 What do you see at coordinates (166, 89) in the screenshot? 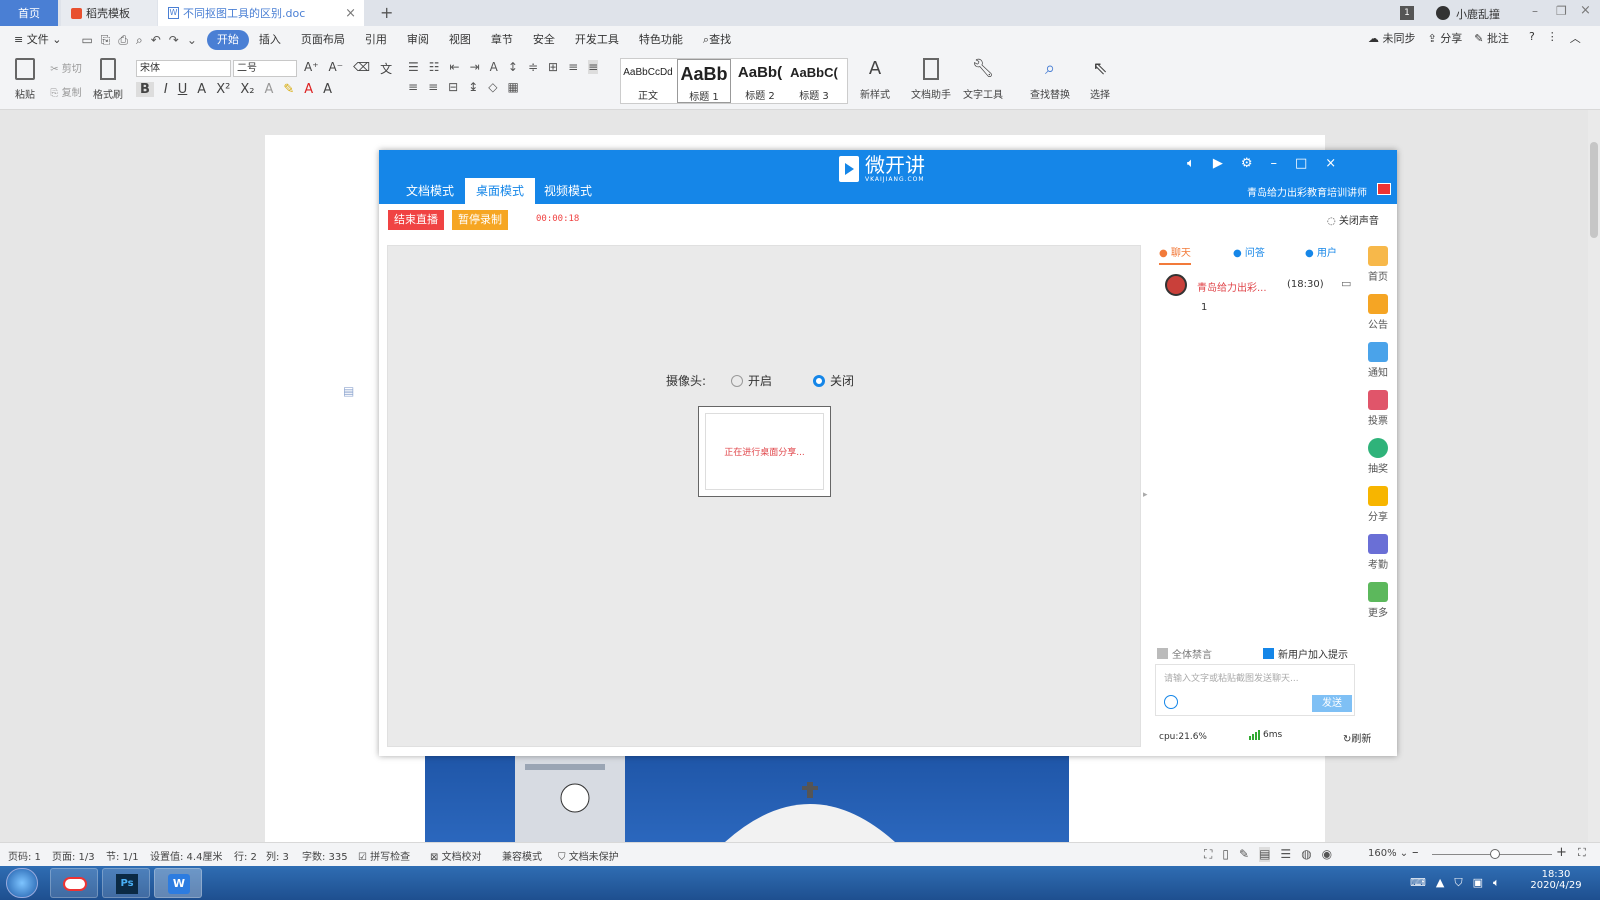
I see `italic-icon: I` at bounding box center [166, 89].